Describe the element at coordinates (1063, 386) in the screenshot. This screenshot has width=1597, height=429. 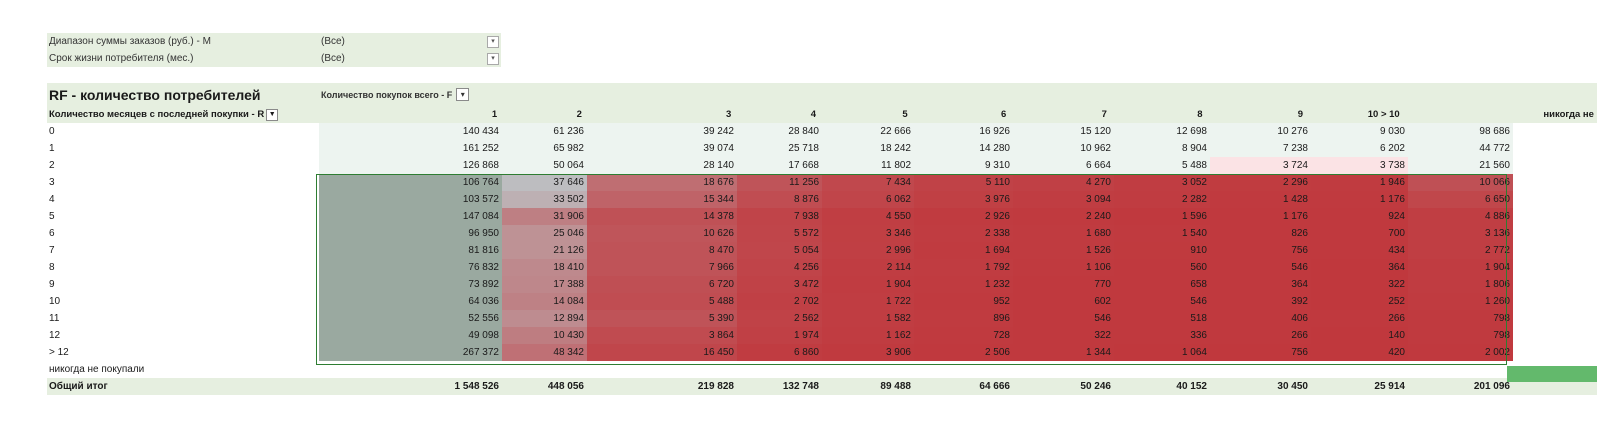
I see `total-cell: 50 246` at that location.